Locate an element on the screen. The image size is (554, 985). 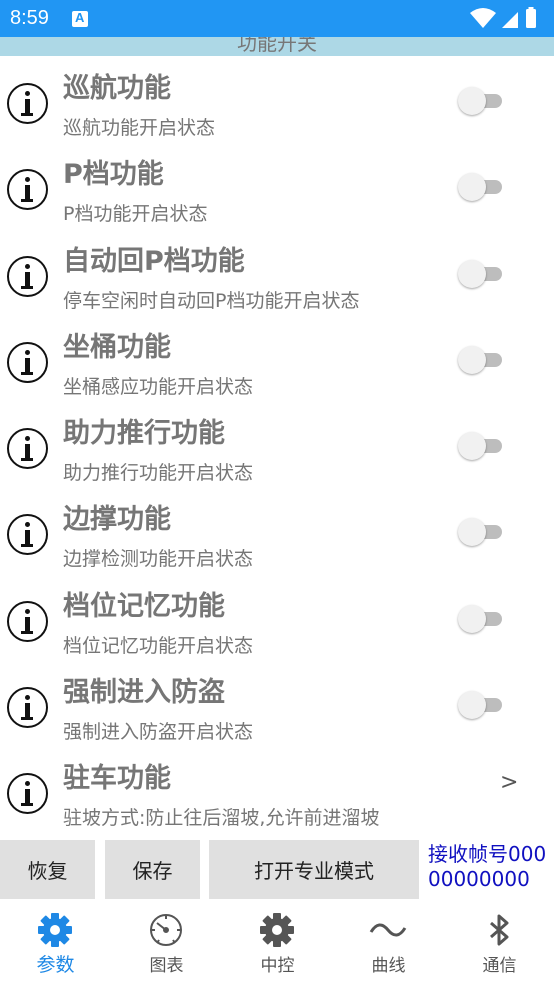
wifi-icon is located at coordinates (483, 18).